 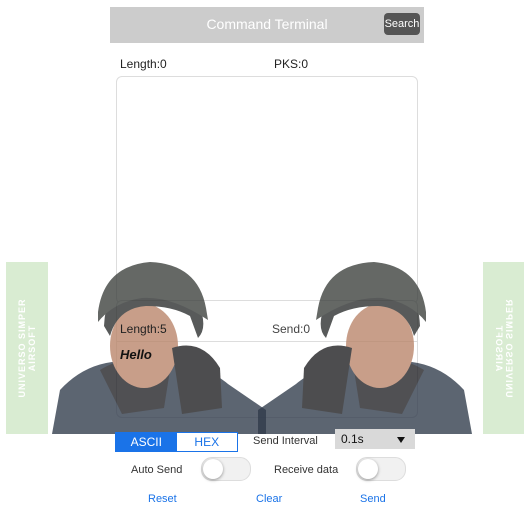 What do you see at coordinates (306, 470) in the screenshot?
I see `receive-data-label: Receive data` at bounding box center [306, 470].